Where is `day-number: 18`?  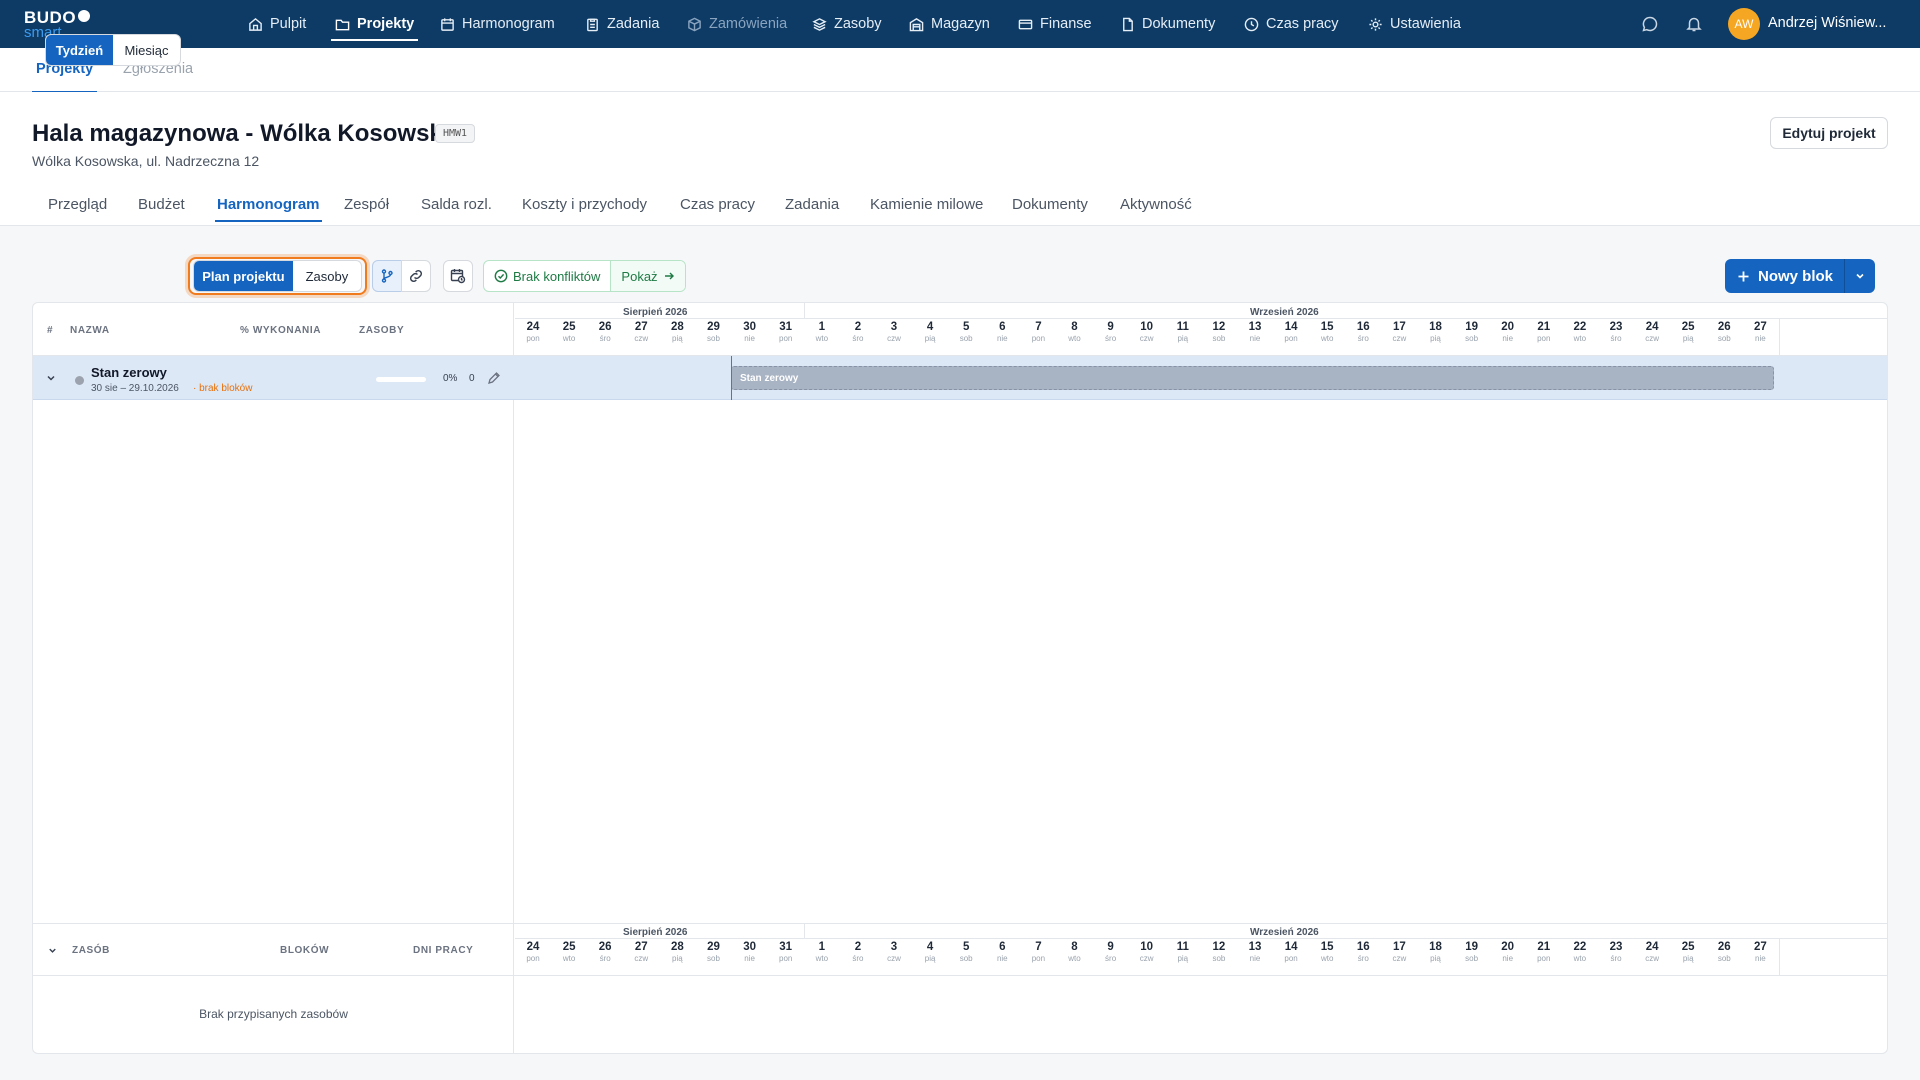
day-number: 18 is located at coordinates (1435, 947).